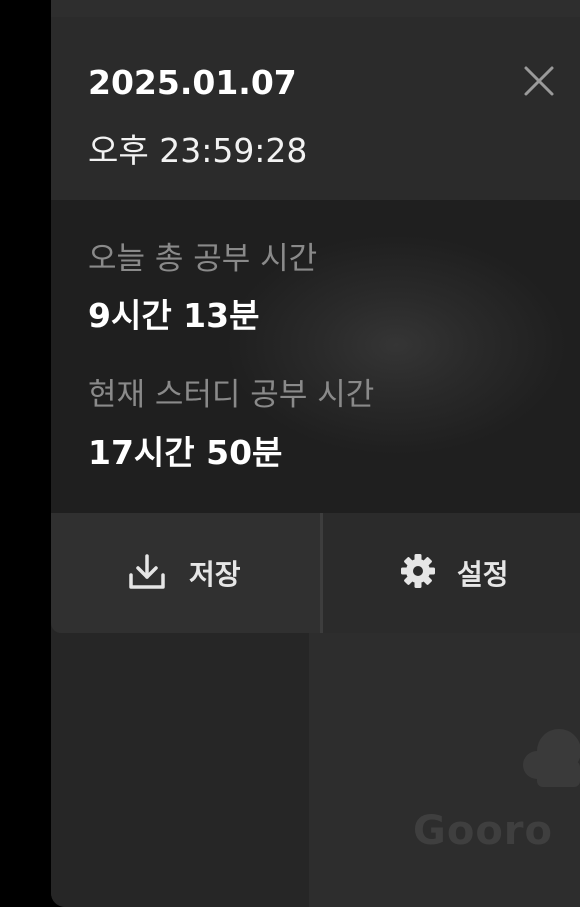  I want to click on today-study-label: 오늘 총 공부 시간, so click(203, 259).